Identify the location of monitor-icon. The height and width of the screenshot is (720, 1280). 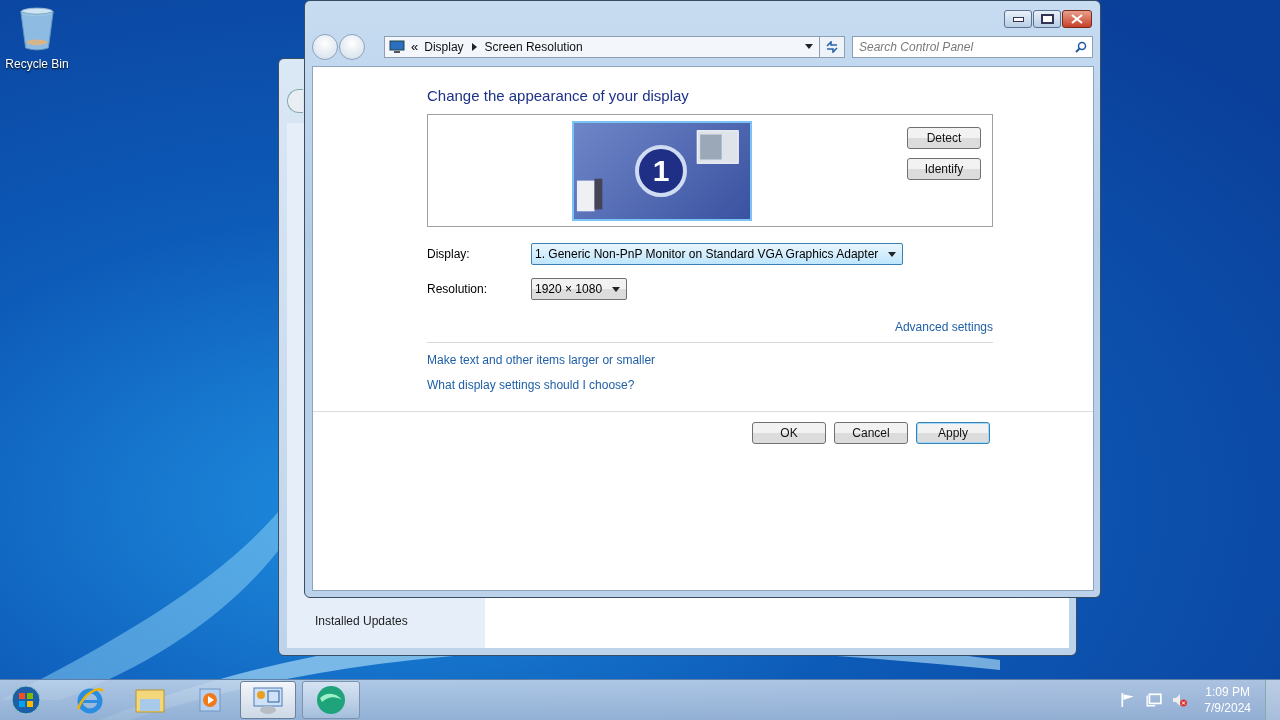
(397, 46).